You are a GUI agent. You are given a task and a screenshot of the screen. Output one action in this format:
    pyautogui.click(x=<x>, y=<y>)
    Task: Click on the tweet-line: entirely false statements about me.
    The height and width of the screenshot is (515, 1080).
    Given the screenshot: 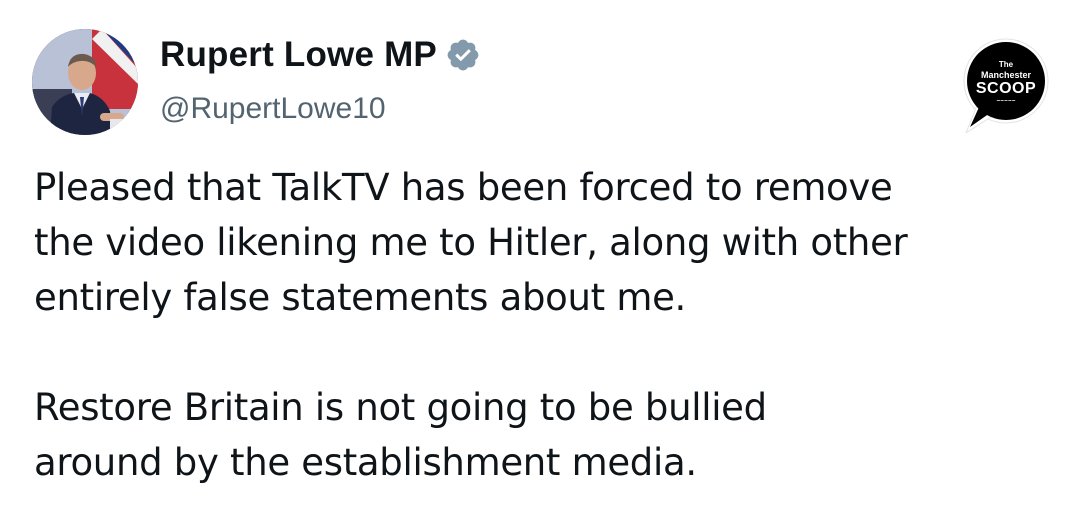 What is the action you would take?
    pyautogui.click(x=360, y=297)
    